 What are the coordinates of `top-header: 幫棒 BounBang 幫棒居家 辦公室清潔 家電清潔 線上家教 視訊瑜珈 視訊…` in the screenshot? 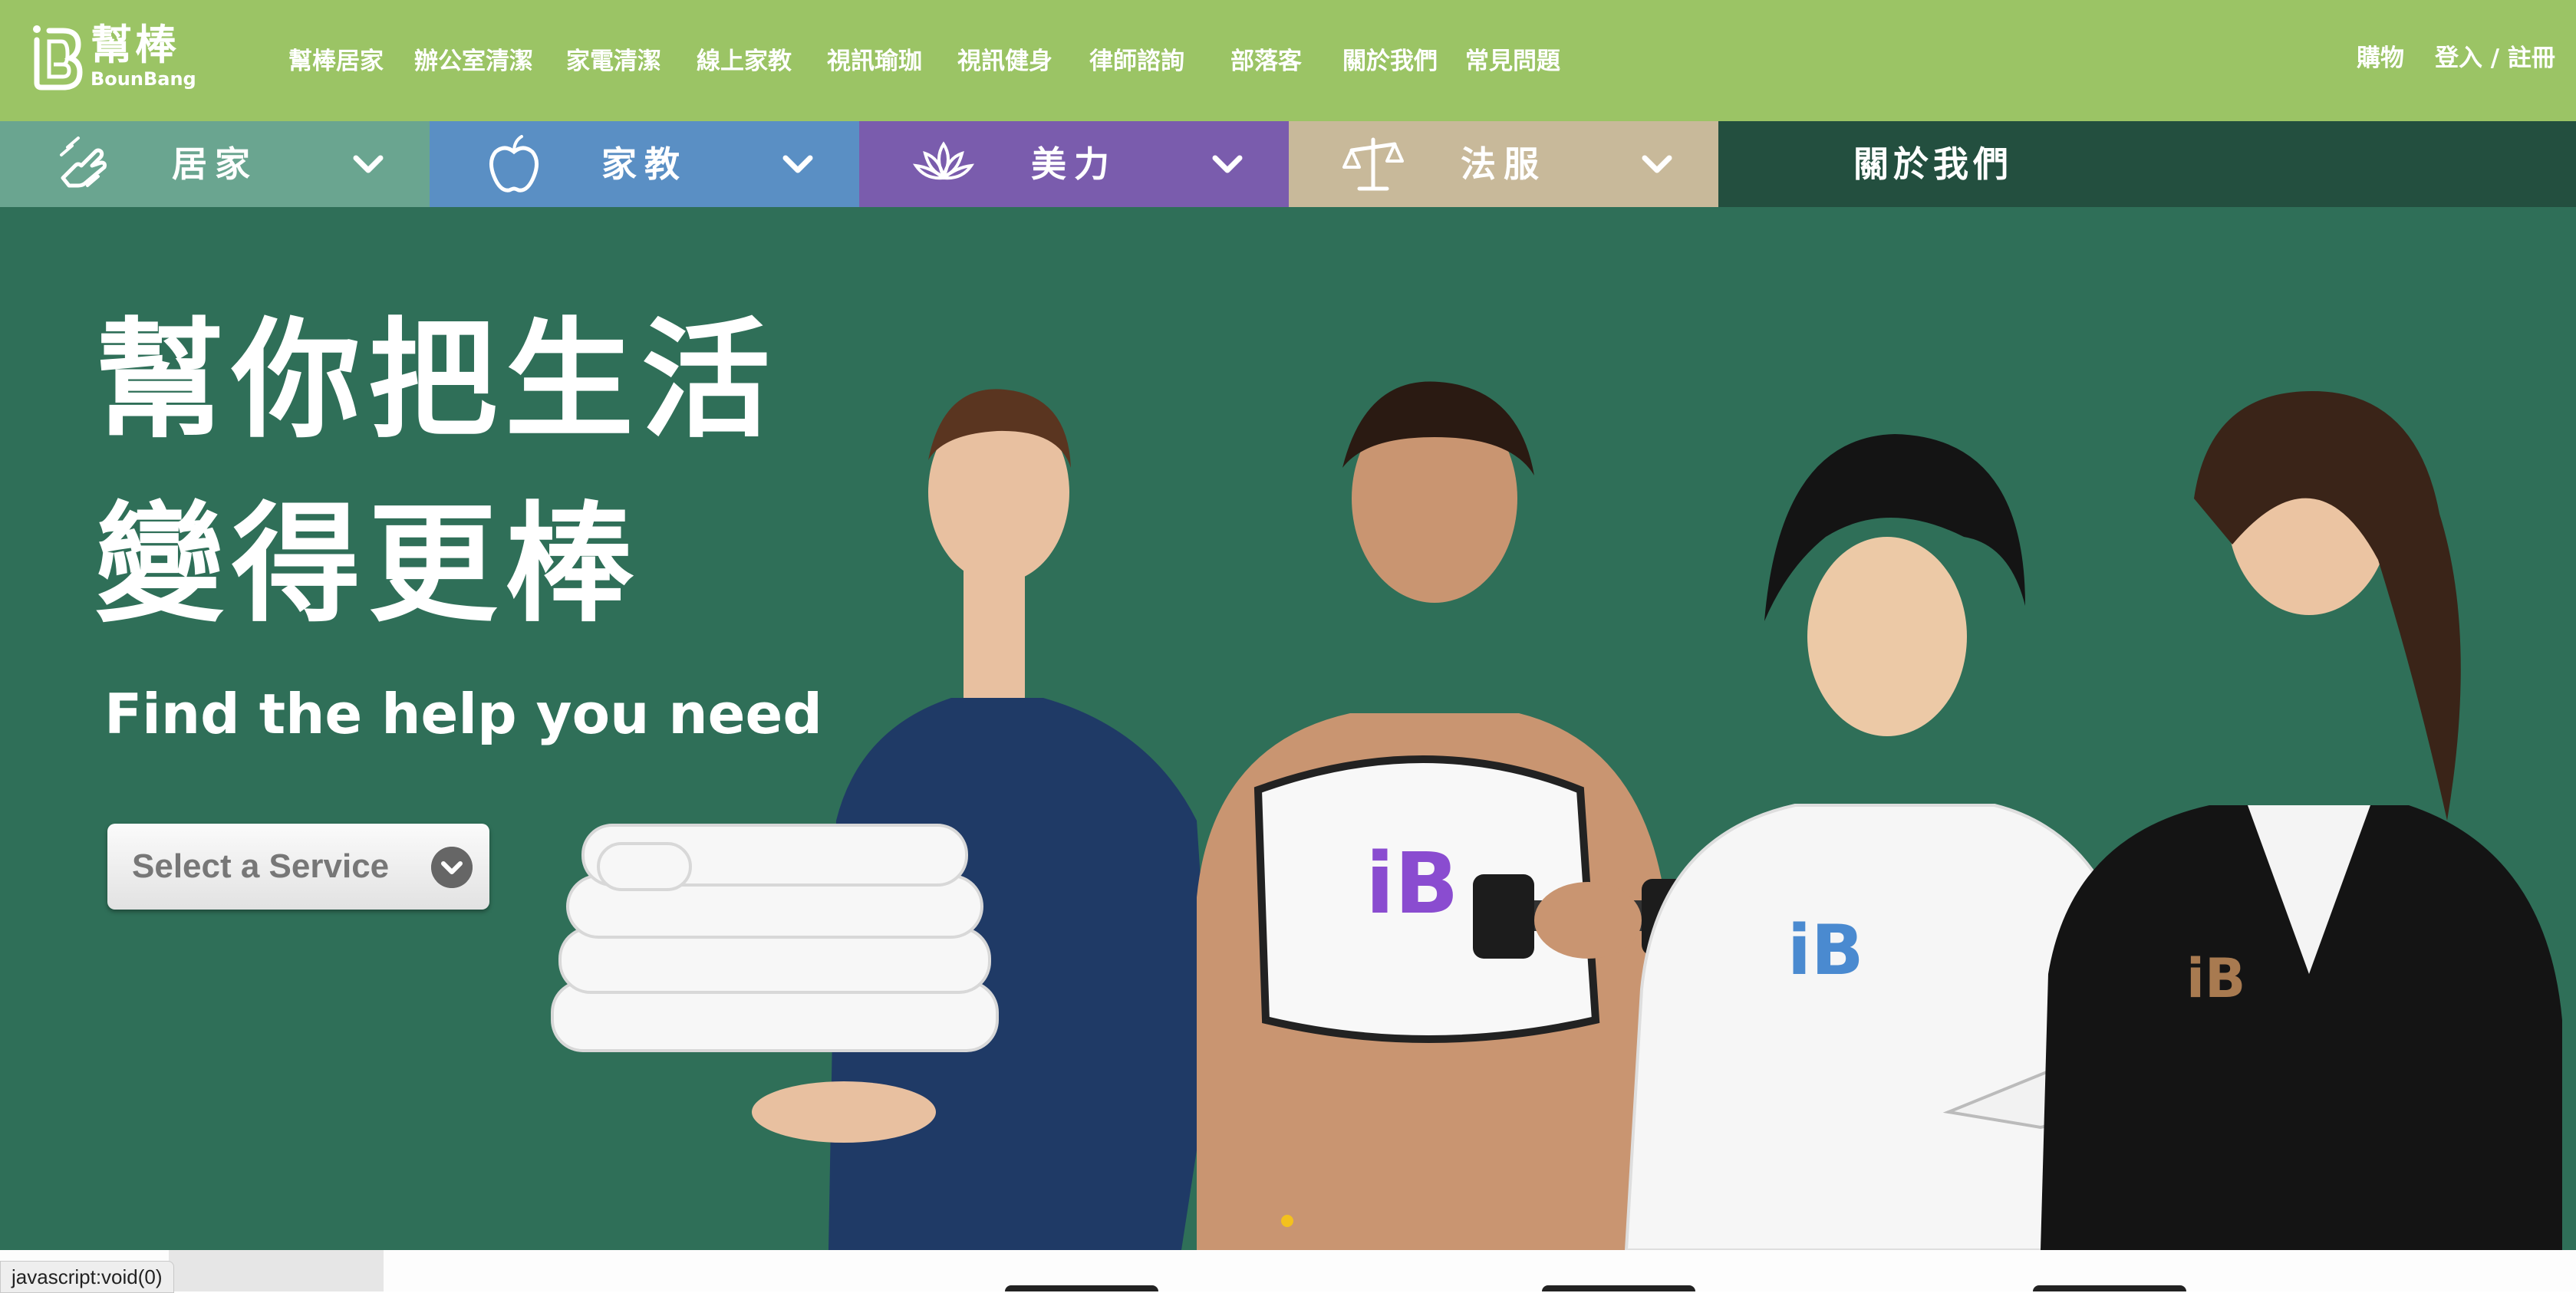 It's located at (1288, 60).